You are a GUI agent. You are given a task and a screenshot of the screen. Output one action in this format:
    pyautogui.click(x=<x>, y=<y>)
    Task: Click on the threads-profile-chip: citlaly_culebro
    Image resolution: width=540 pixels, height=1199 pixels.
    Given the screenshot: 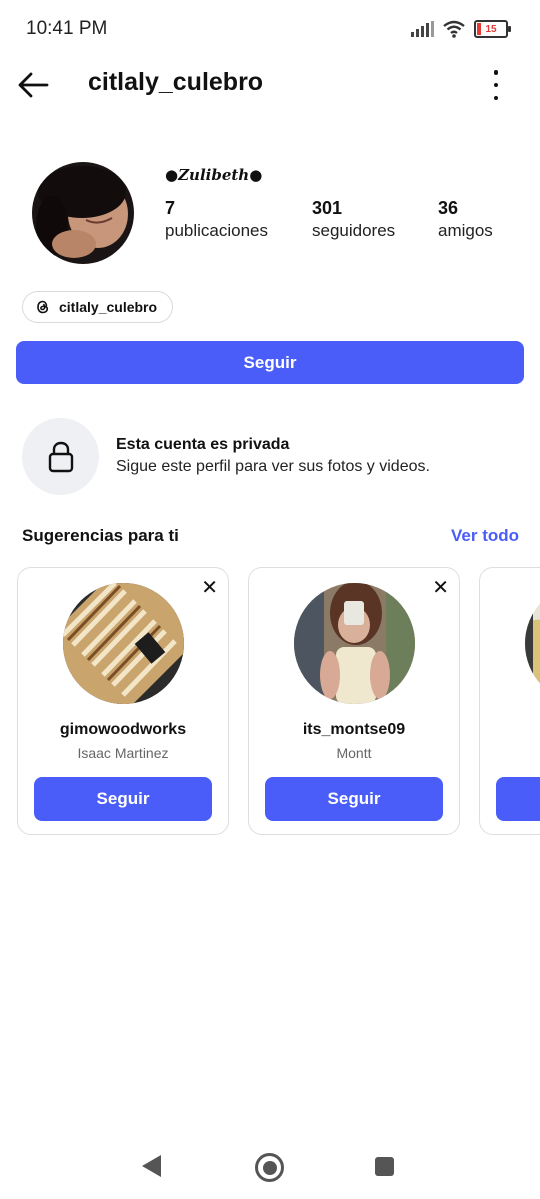 What is the action you would take?
    pyautogui.click(x=98, y=307)
    